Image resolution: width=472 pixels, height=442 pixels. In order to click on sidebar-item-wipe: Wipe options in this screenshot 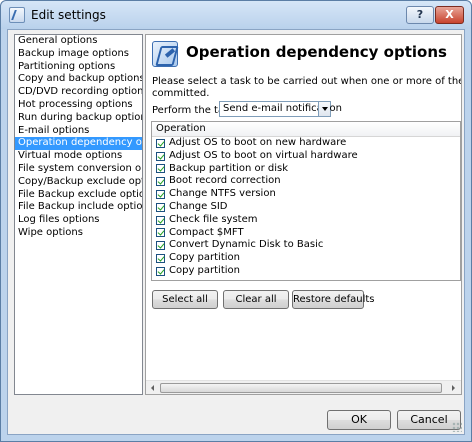, I will do `click(78, 233)`.